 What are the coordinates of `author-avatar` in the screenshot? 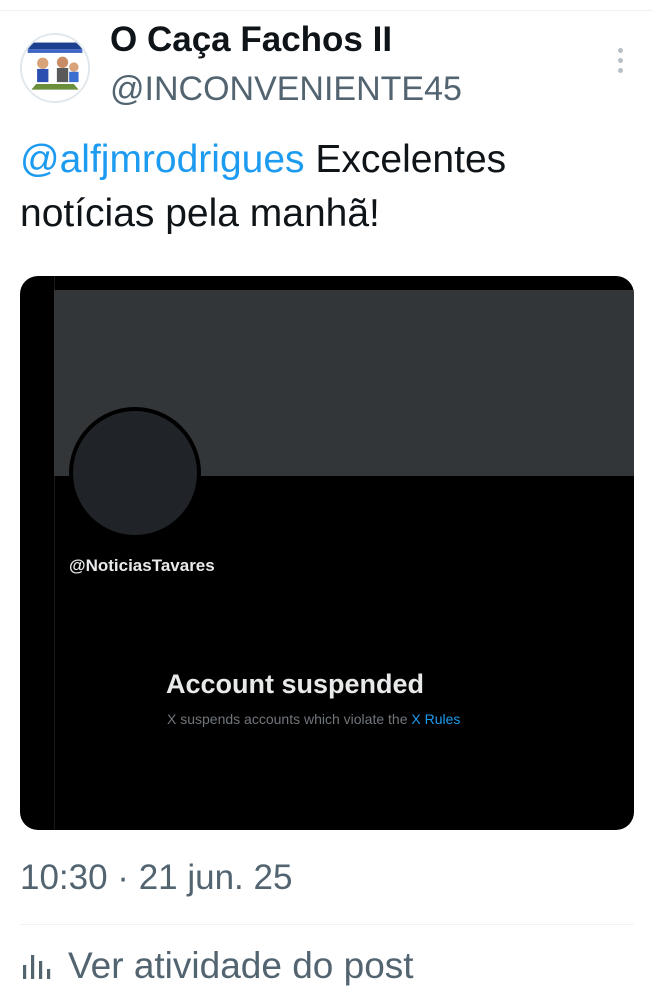 It's located at (55, 68).